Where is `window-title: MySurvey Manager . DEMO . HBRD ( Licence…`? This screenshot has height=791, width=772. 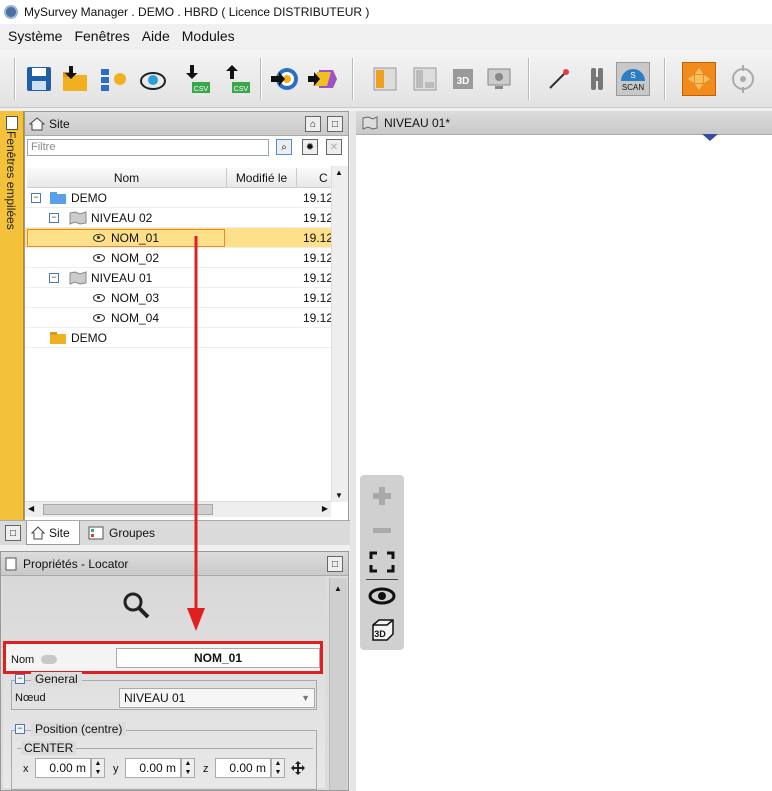 window-title: MySurvey Manager . DEMO . HBRD ( Licence… is located at coordinates (197, 12).